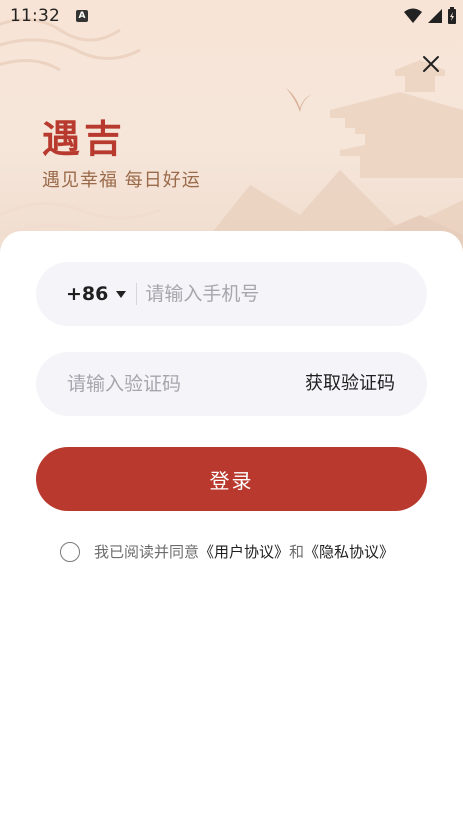  I want to click on agreement-prefix: 我已阅读并同意, so click(147, 552).